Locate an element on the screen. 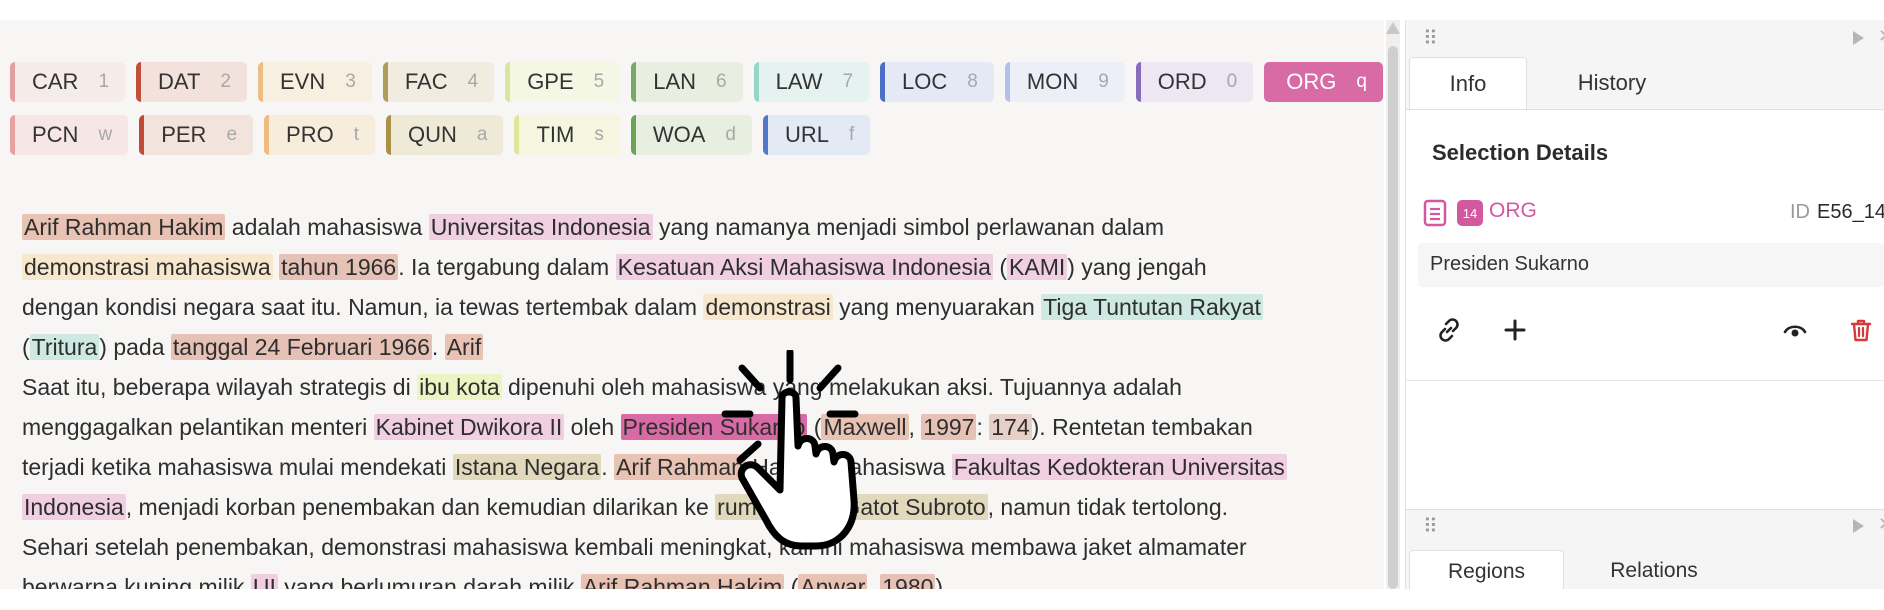  label-per: PER e is located at coordinates (196, 135).